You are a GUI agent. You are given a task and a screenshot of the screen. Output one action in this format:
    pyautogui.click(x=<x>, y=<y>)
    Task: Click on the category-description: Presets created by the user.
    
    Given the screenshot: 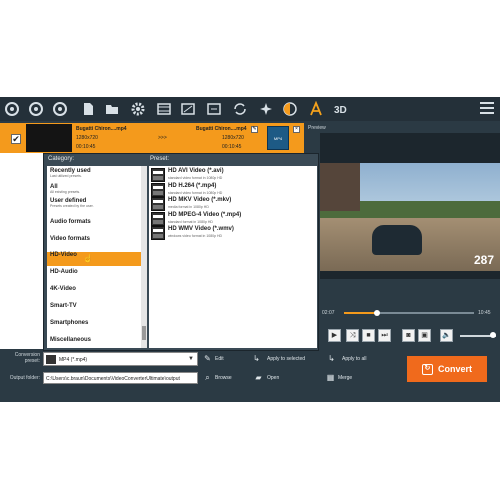 What is the action you would take?
    pyautogui.click(x=72, y=206)
    